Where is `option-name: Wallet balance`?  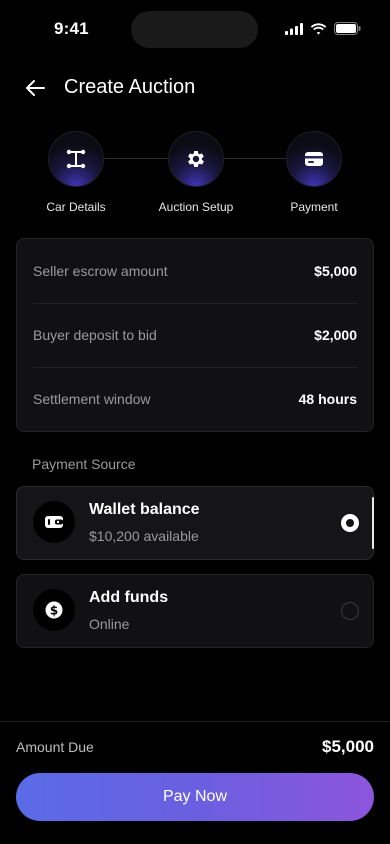
option-name: Wallet balance is located at coordinates (144, 509).